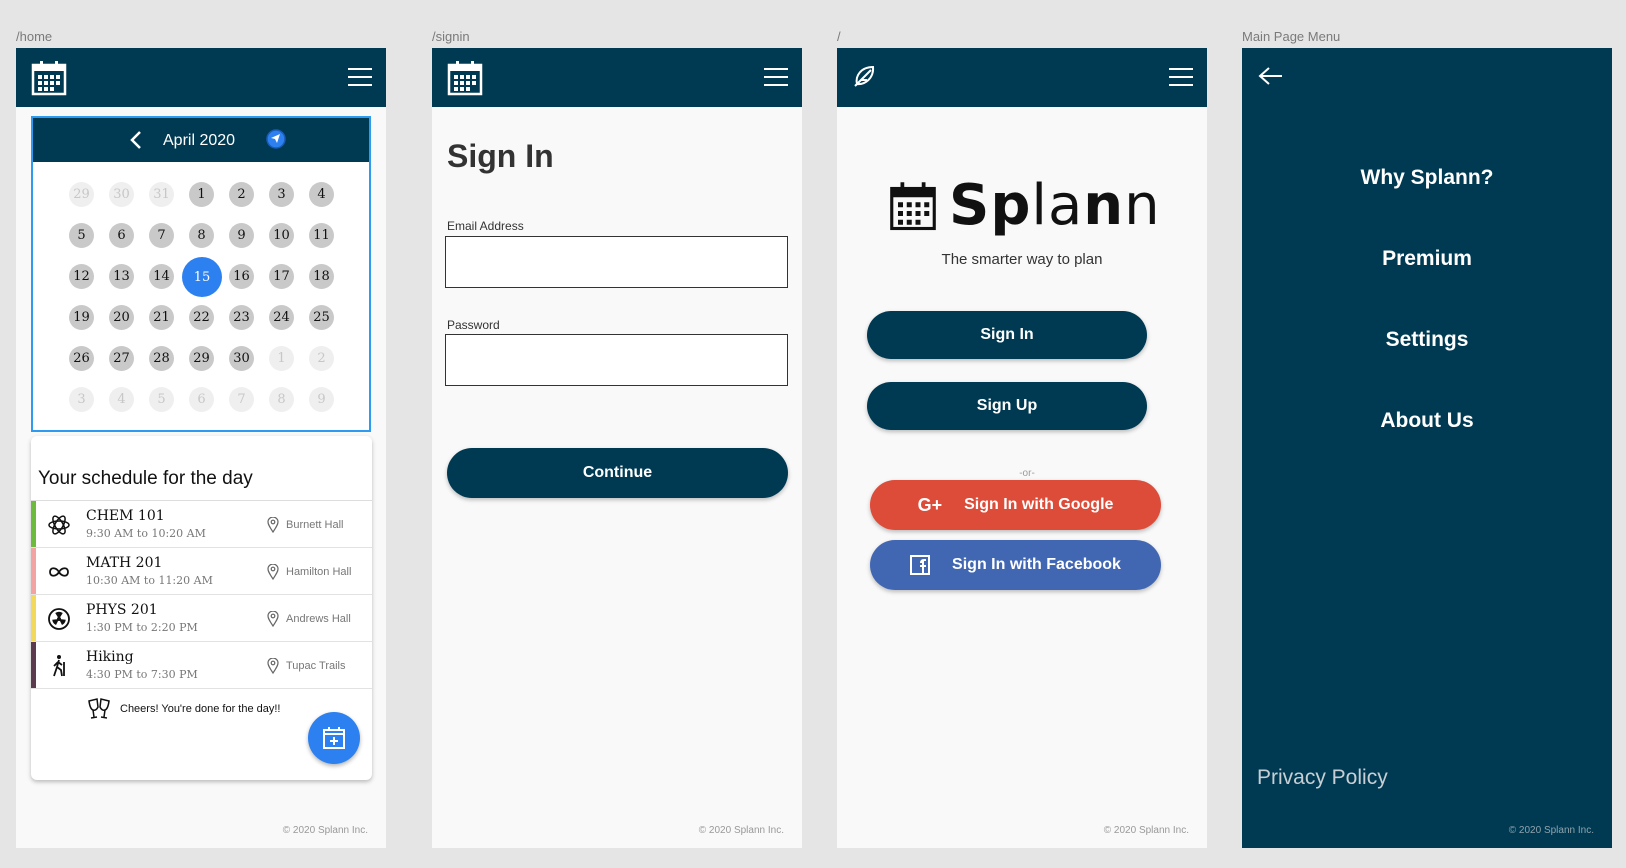 The height and width of the screenshot is (868, 1626). I want to click on add-event-button, so click(334, 738).